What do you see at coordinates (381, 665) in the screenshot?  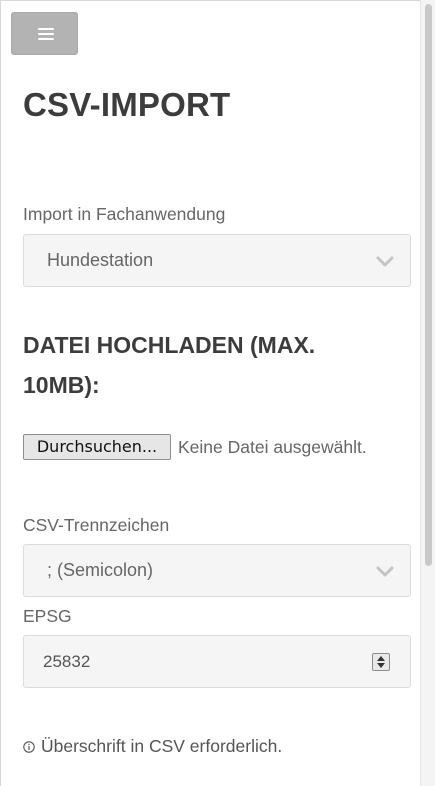 I see `stepper-down-icon` at bounding box center [381, 665].